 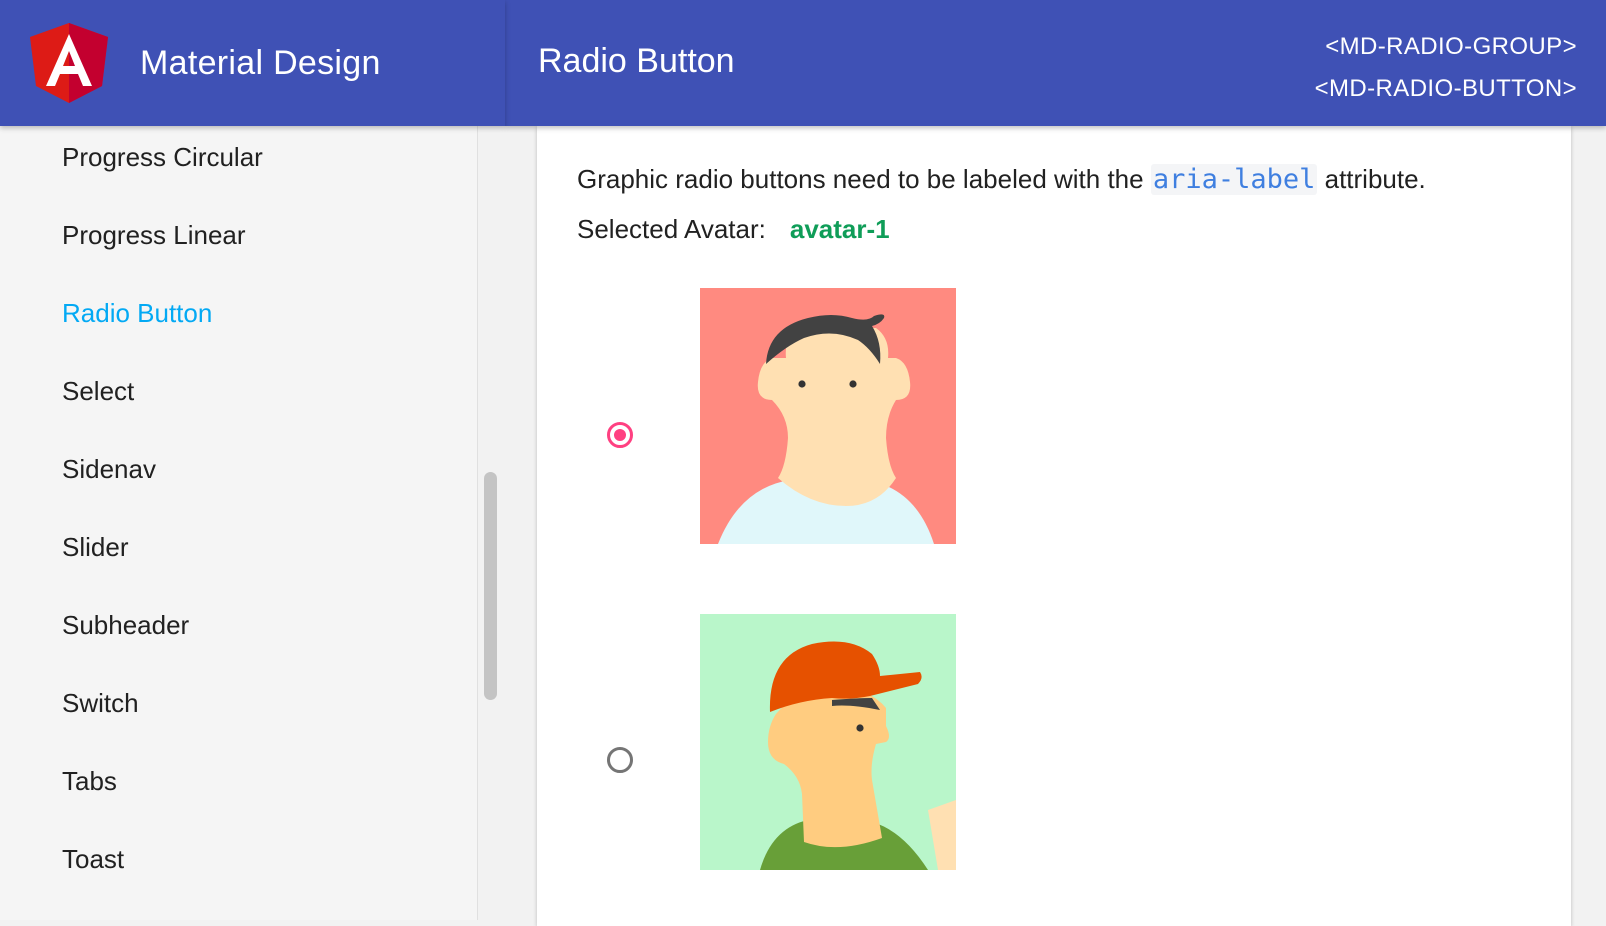 What do you see at coordinates (95, 547) in the screenshot?
I see `sidebar-item-slider: Slider` at bounding box center [95, 547].